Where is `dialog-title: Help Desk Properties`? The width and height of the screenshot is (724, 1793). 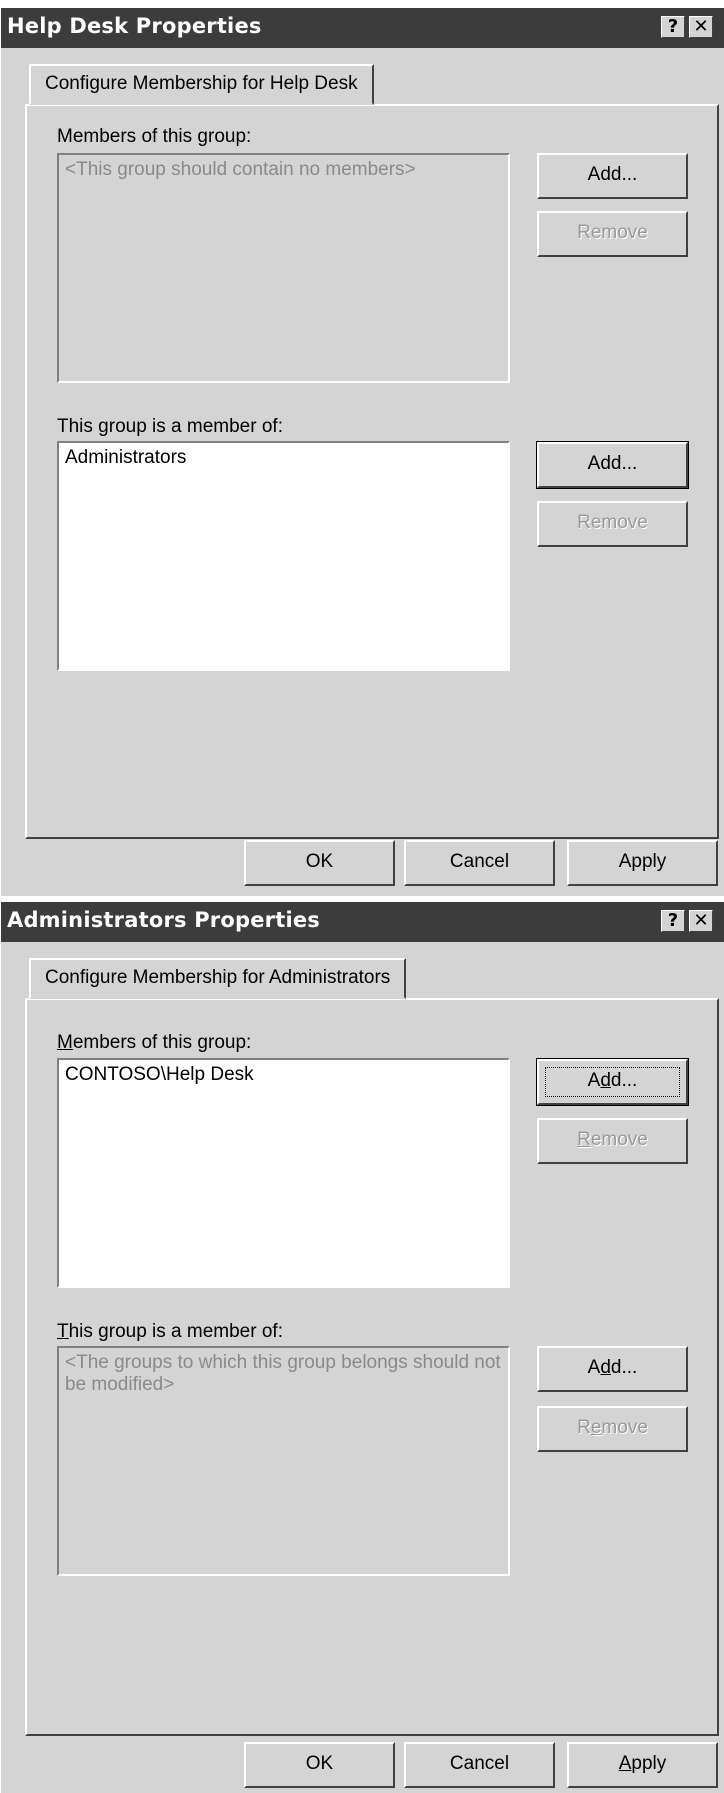
dialog-title: Help Desk Properties is located at coordinates (134, 26).